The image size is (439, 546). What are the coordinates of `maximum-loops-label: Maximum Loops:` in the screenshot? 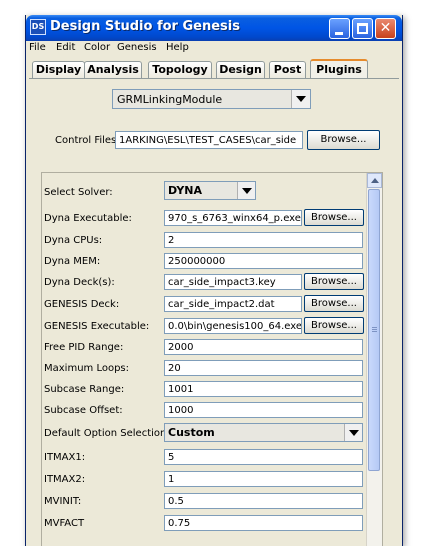 It's located at (87, 368).